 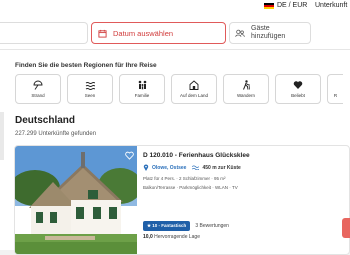 What do you see at coordinates (196, 167) in the screenshot?
I see `waves-icon` at bounding box center [196, 167].